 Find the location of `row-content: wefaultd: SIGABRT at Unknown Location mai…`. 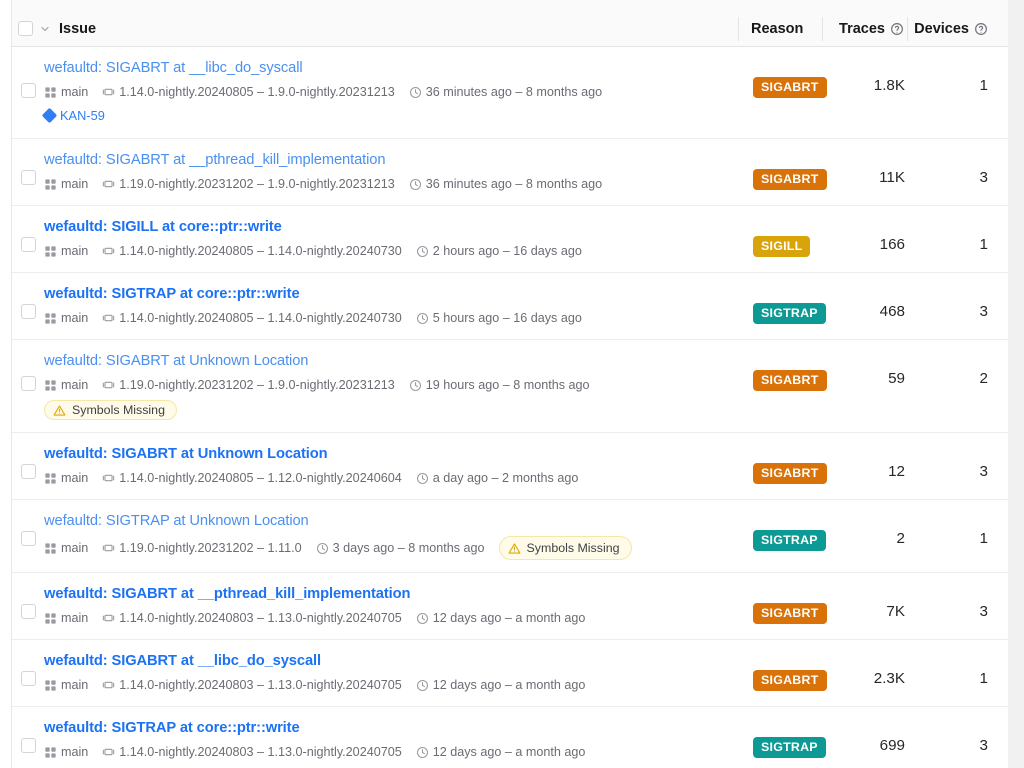

row-content: wefaultd: SIGABRT at Unknown Location mai… is located at coordinates (392, 466).